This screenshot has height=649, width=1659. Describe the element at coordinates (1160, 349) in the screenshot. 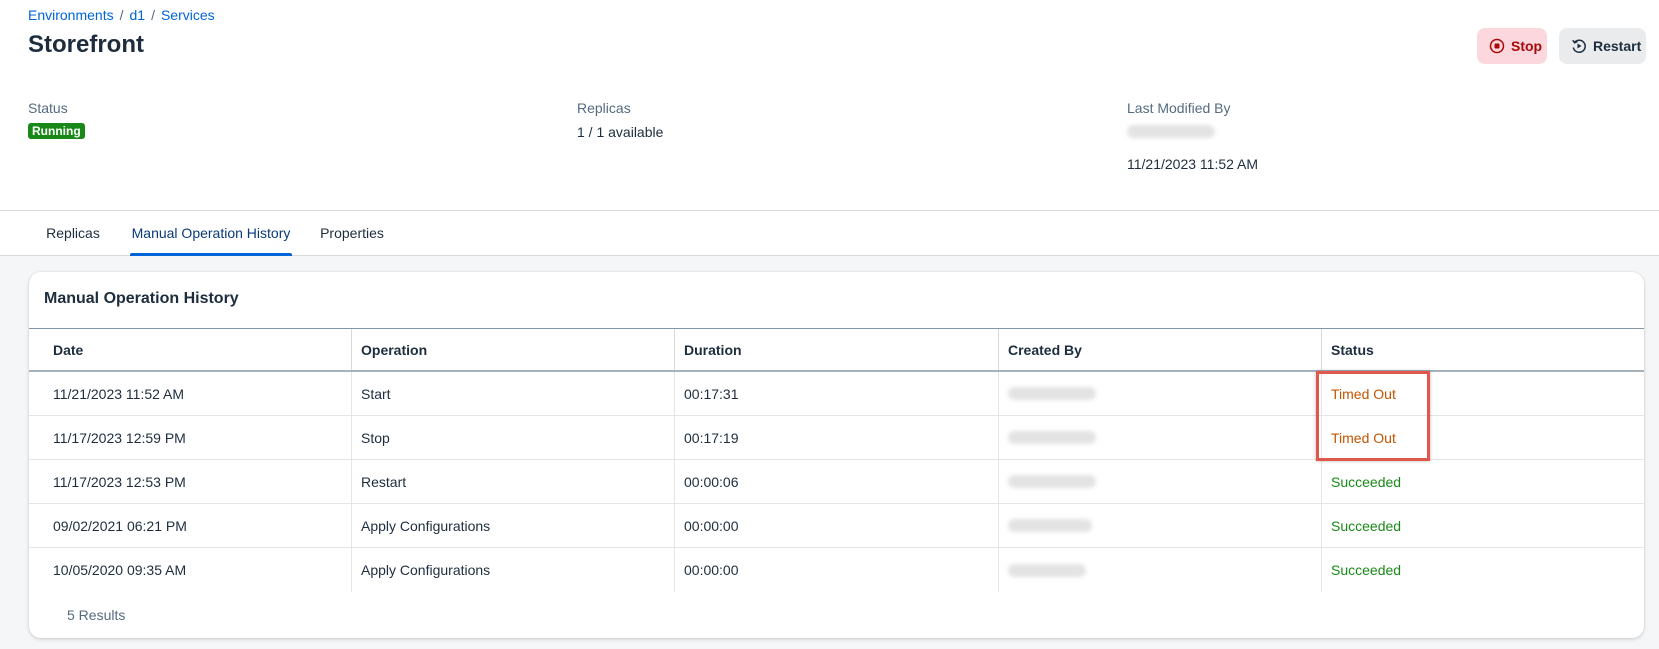

I see `column-header-created-by: Created By` at that location.